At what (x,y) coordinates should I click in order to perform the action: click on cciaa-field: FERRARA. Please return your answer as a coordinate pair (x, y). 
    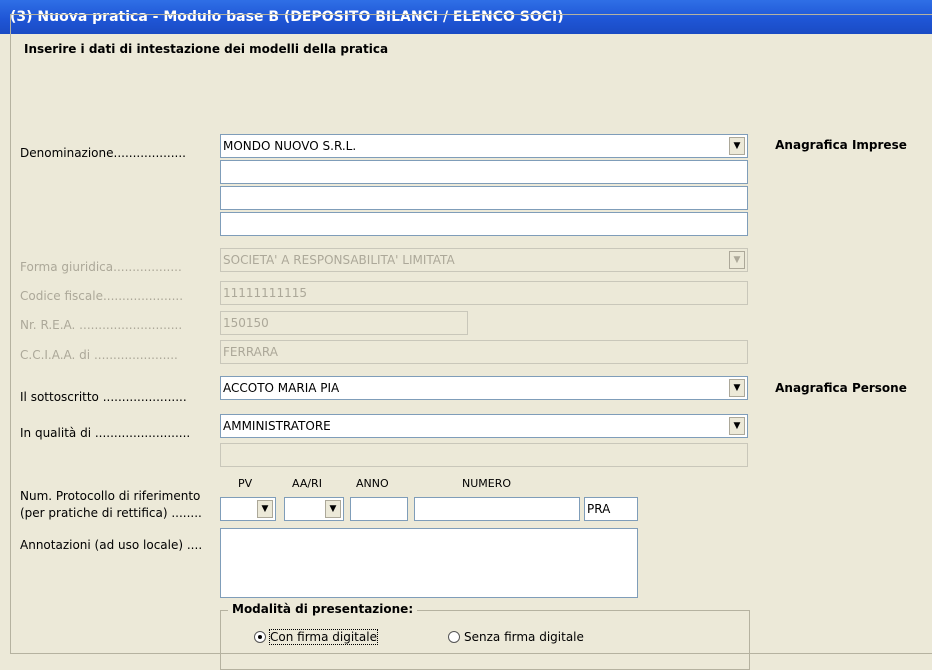
    Looking at the image, I should click on (484, 352).